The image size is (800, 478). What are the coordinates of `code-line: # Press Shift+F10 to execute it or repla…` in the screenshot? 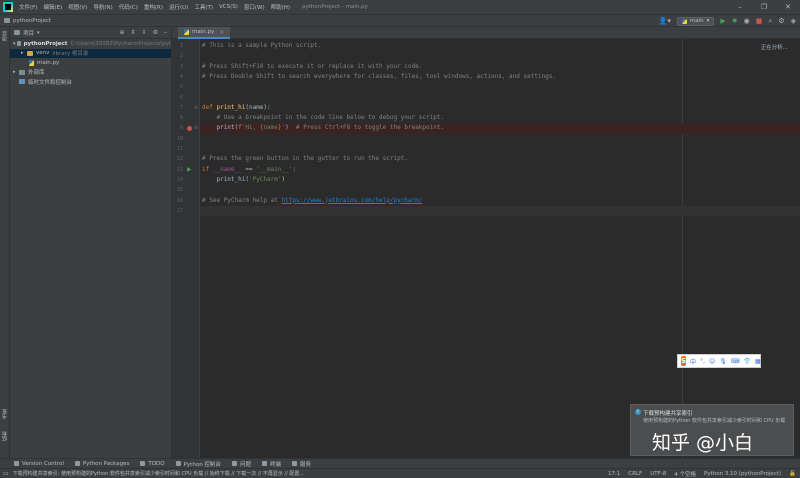 It's located at (500, 67).